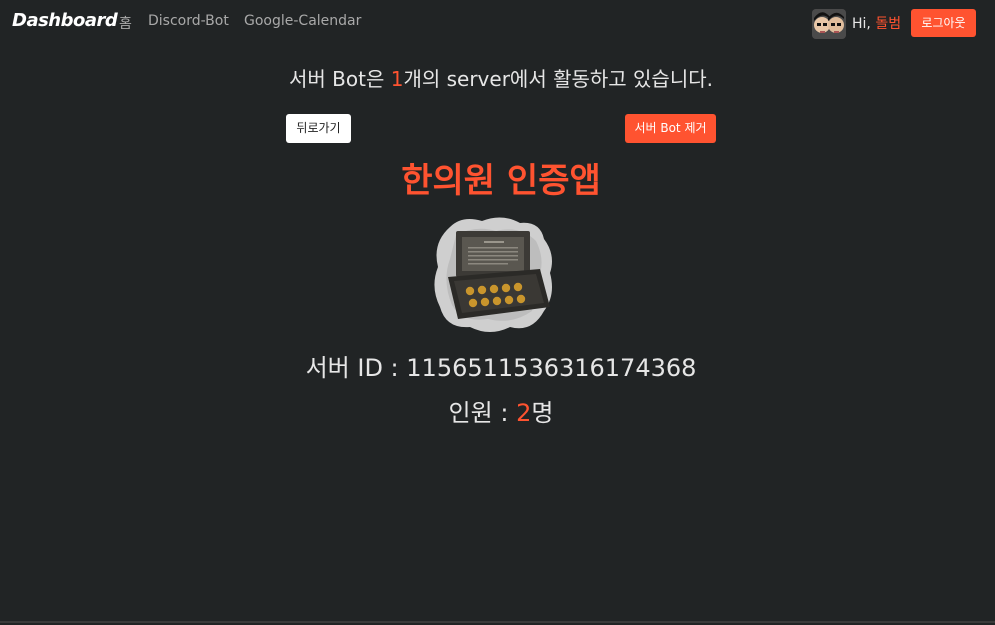 Image resolution: width=995 pixels, height=625 pixels. I want to click on username: 돌범, so click(888, 24).